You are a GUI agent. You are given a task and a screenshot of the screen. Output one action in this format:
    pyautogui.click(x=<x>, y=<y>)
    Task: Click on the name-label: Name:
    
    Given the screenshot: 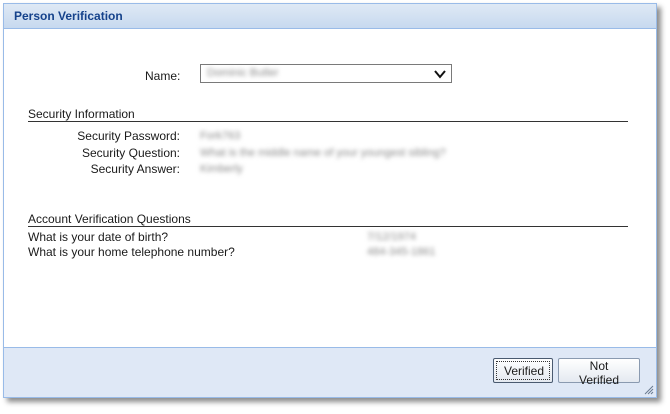 What is the action you would take?
    pyautogui.click(x=163, y=76)
    